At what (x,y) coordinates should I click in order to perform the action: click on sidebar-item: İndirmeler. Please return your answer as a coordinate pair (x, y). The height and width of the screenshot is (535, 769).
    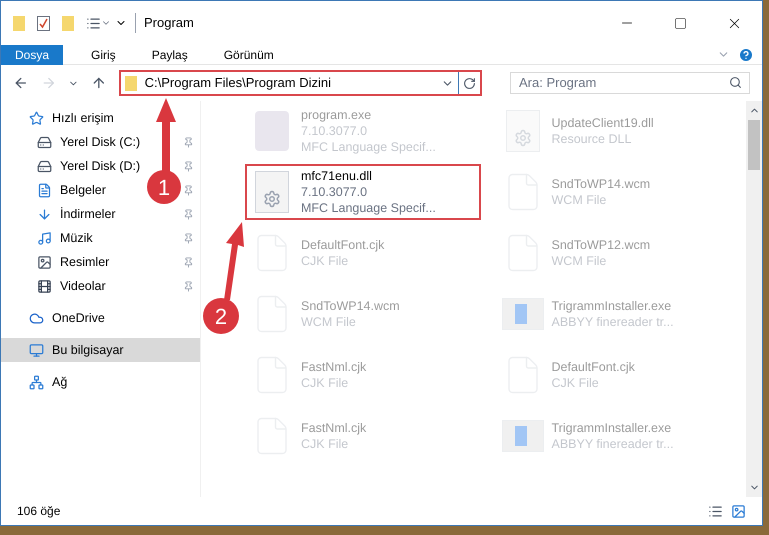
    Looking at the image, I should click on (88, 214).